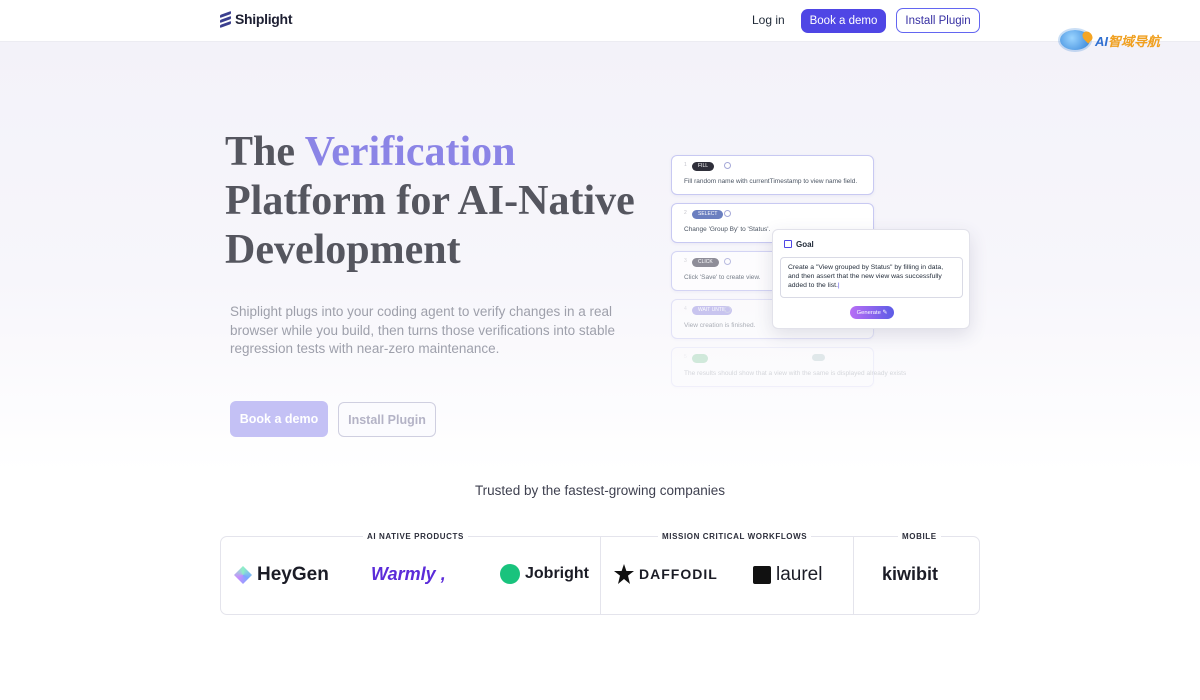  I want to click on headline-highlight: Verification, so click(410, 152).